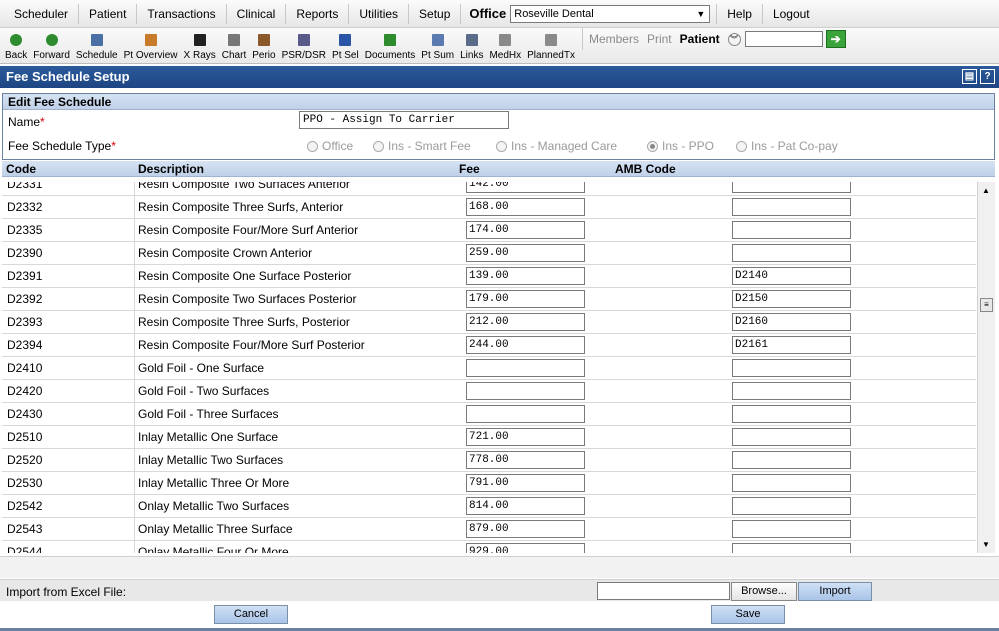 Image resolution: width=999 pixels, height=631 pixels. What do you see at coordinates (108, 13) in the screenshot?
I see `menu-patient: Patient` at bounding box center [108, 13].